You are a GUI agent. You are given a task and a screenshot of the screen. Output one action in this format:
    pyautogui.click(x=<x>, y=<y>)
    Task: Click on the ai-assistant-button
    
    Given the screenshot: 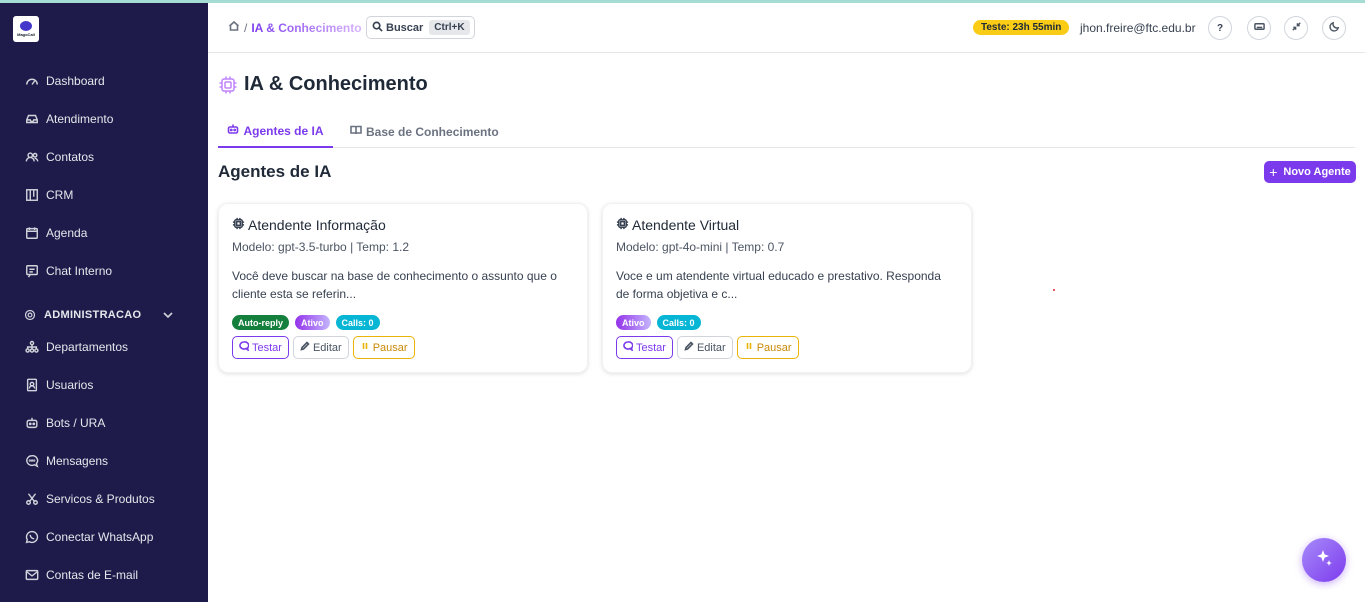 What is the action you would take?
    pyautogui.click(x=1324, y=560)
    